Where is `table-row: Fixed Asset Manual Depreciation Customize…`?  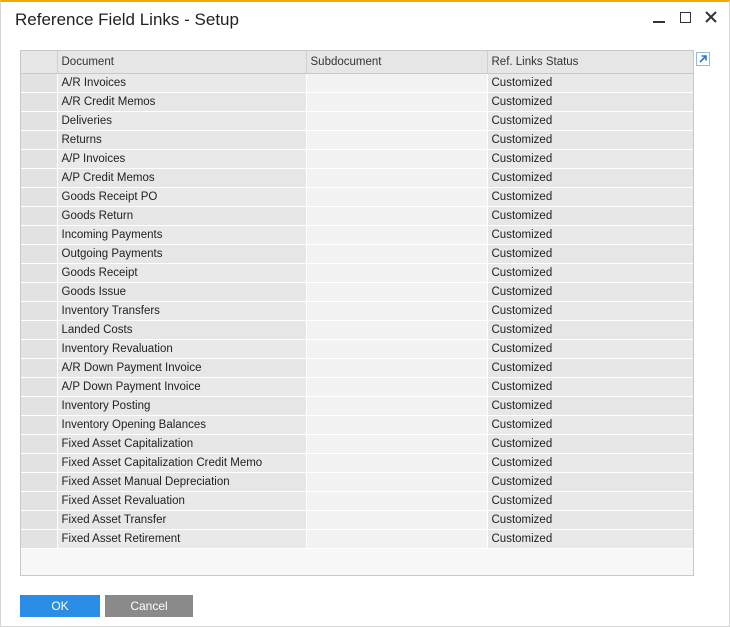
table-row: Fixed Asset Manual Depreciation Customize… is located at coordinates (357, 482).